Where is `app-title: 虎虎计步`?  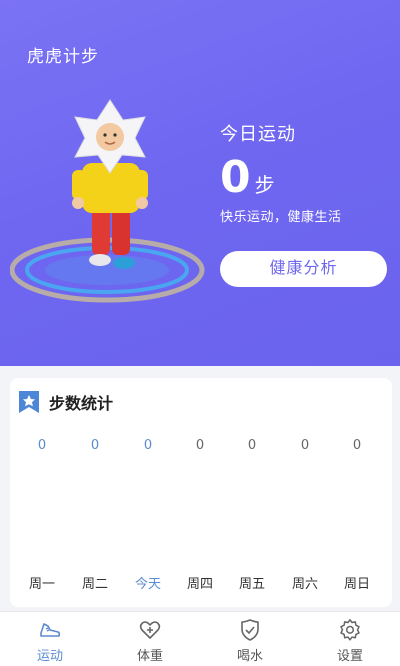 app-title: 虎虎计步 is located at coordinates (63, 57).